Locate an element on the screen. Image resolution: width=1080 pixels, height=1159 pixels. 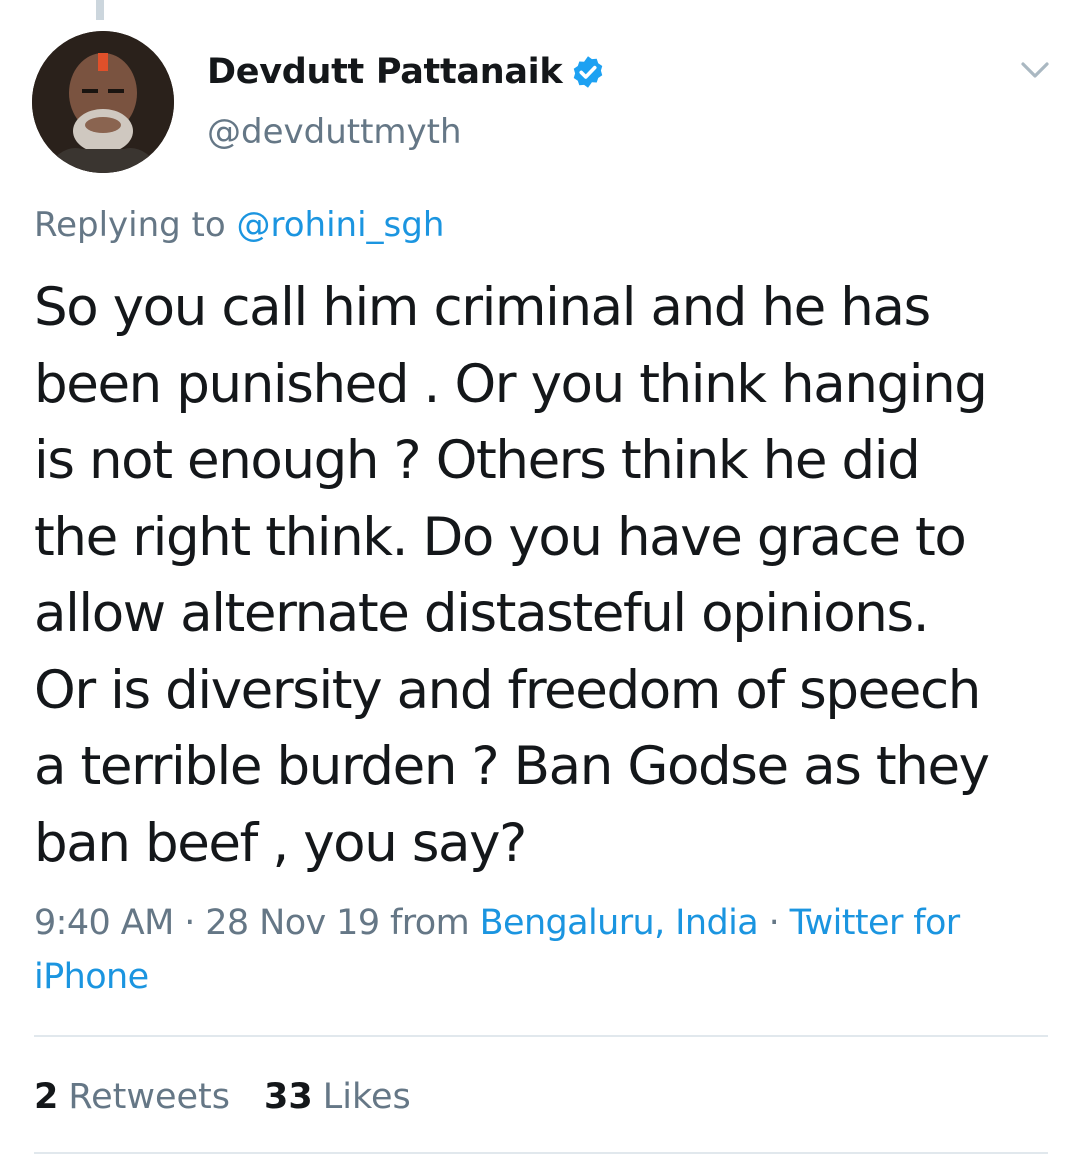
likes-label: Likes is located at coordinates (366, 1097).